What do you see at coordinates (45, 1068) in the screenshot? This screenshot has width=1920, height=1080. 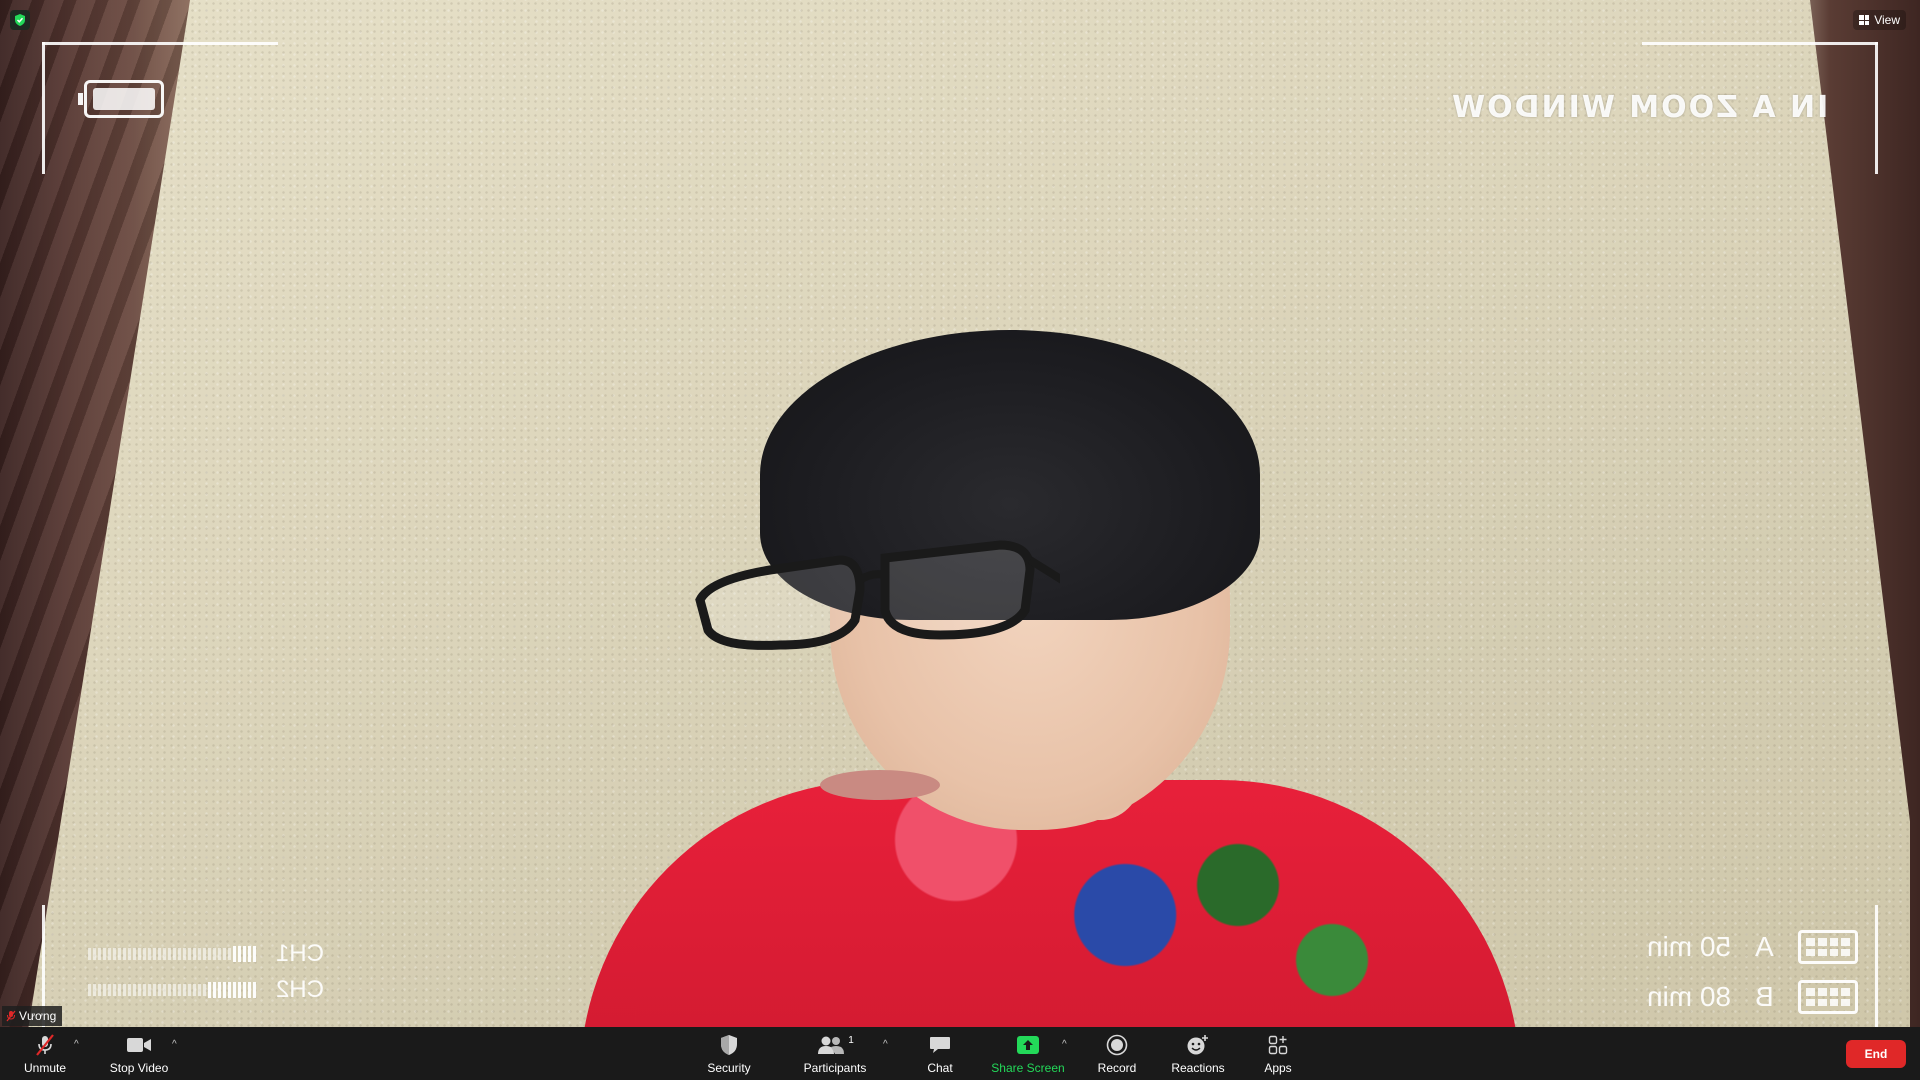 I see `unmute-label: Unmute` at bounding box center [45, 1068].